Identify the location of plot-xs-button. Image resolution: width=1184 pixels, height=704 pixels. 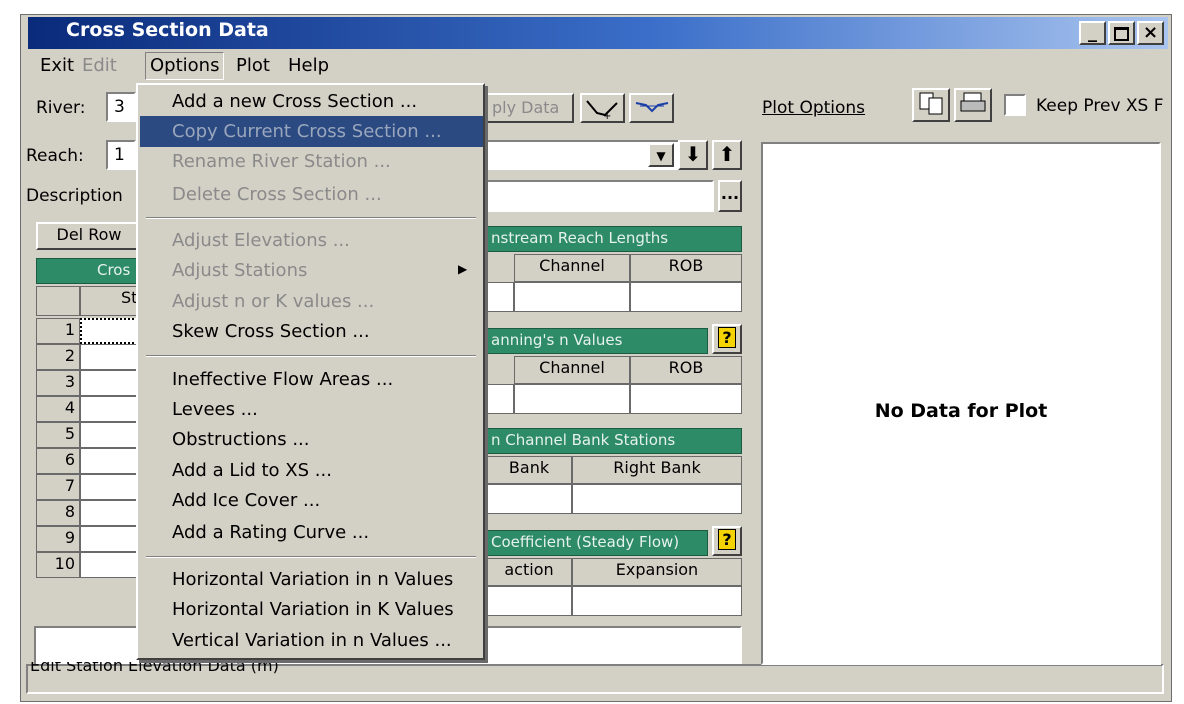
(651, 108).